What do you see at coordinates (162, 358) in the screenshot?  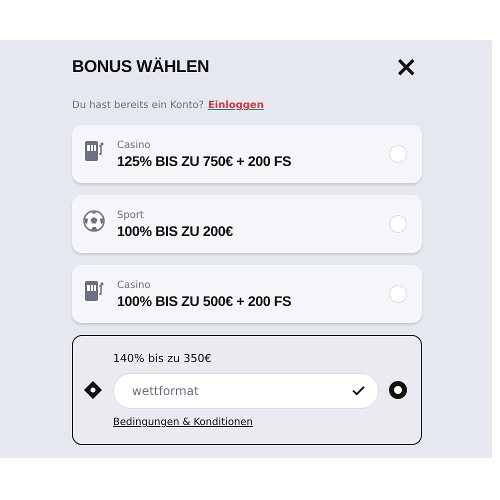 I see `bonus-title: 140% bis zu 350€` at bounding box center [162, 358].